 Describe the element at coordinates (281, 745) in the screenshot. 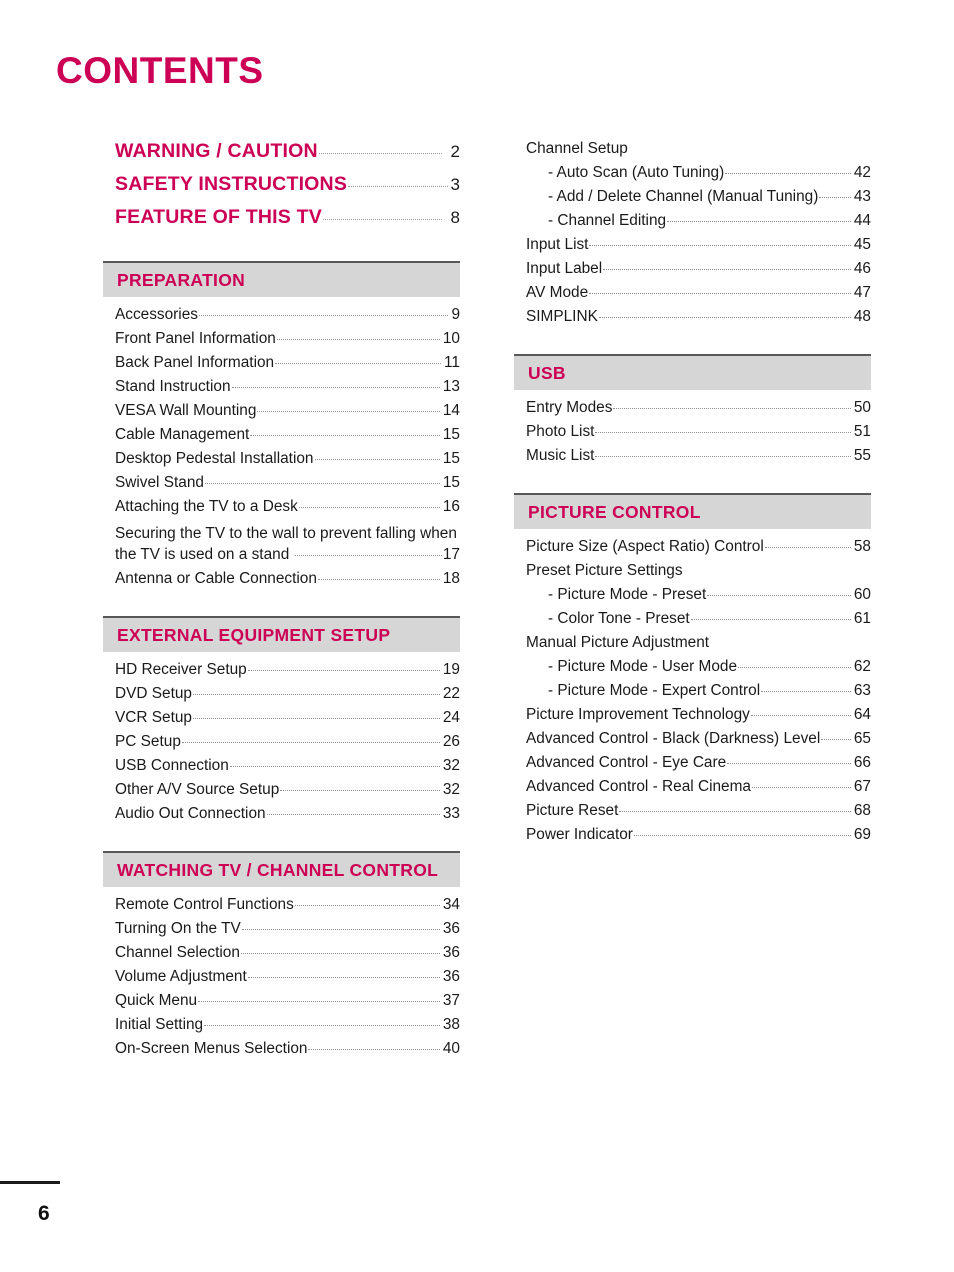

I see `toc-entry: PC Setup 26` at that location.